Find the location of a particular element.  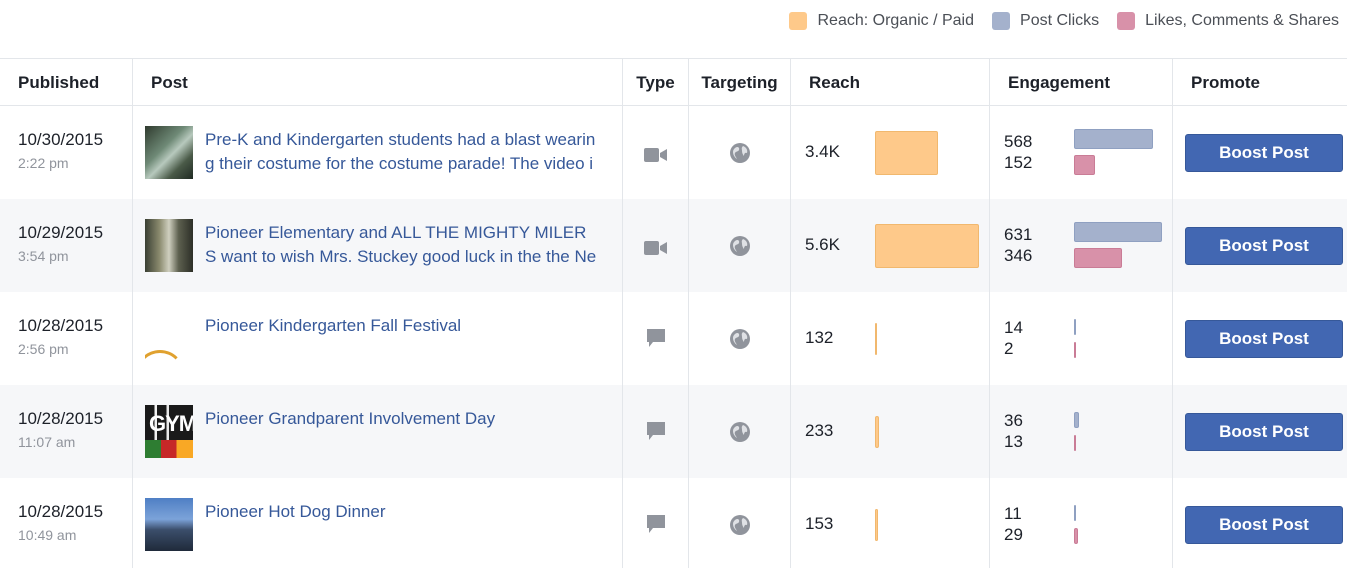

post-cell: GYM Pioneer Grandparent Involvement Day is located at coordinates (378, 431).